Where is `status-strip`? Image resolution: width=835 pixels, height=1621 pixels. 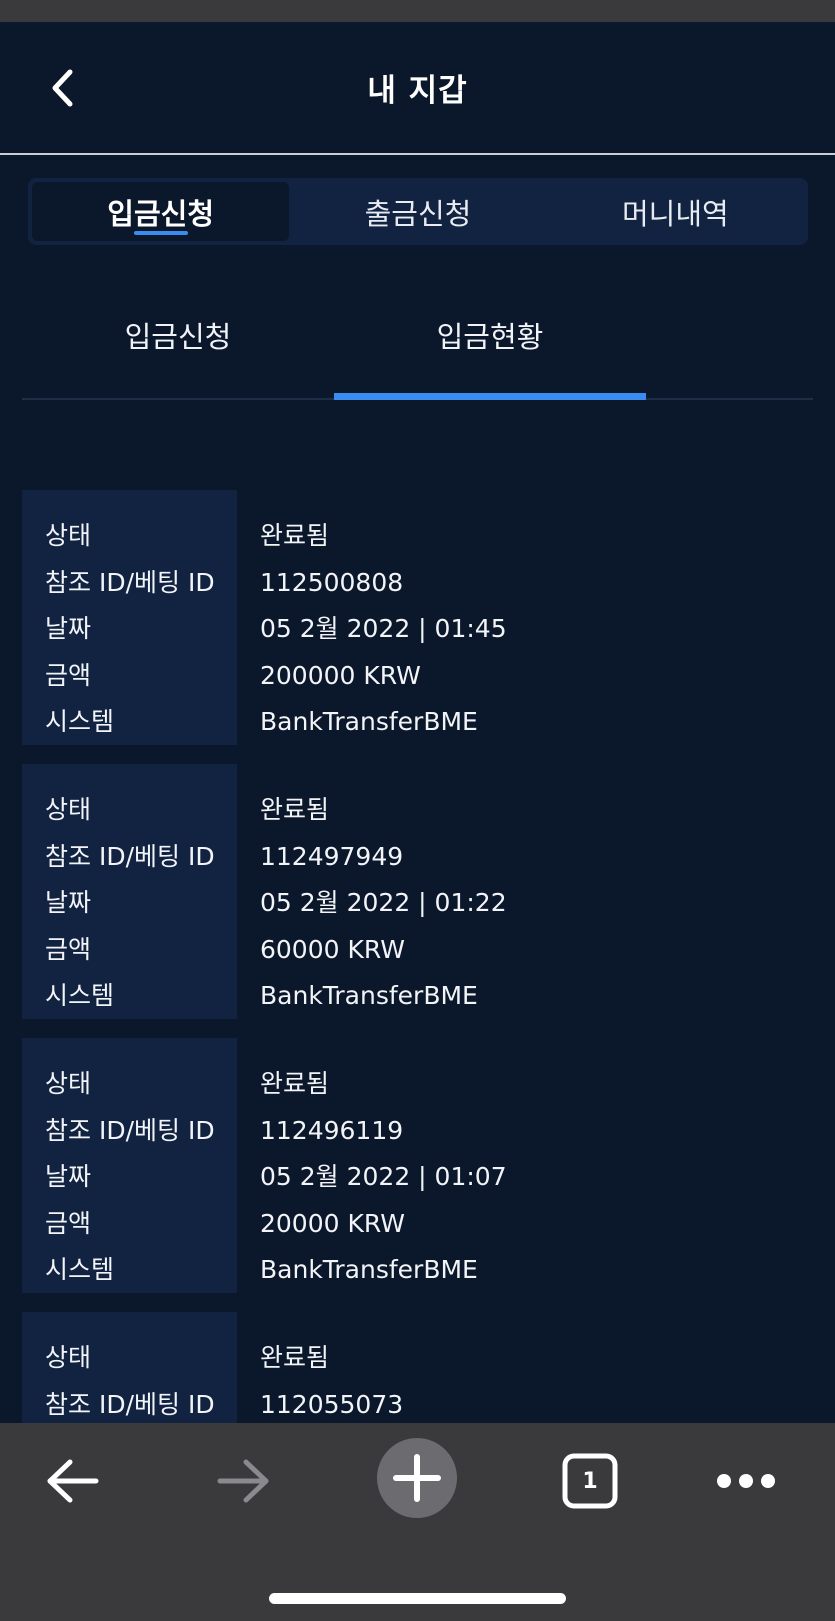
status-strip is located at coordinates (417, 11).